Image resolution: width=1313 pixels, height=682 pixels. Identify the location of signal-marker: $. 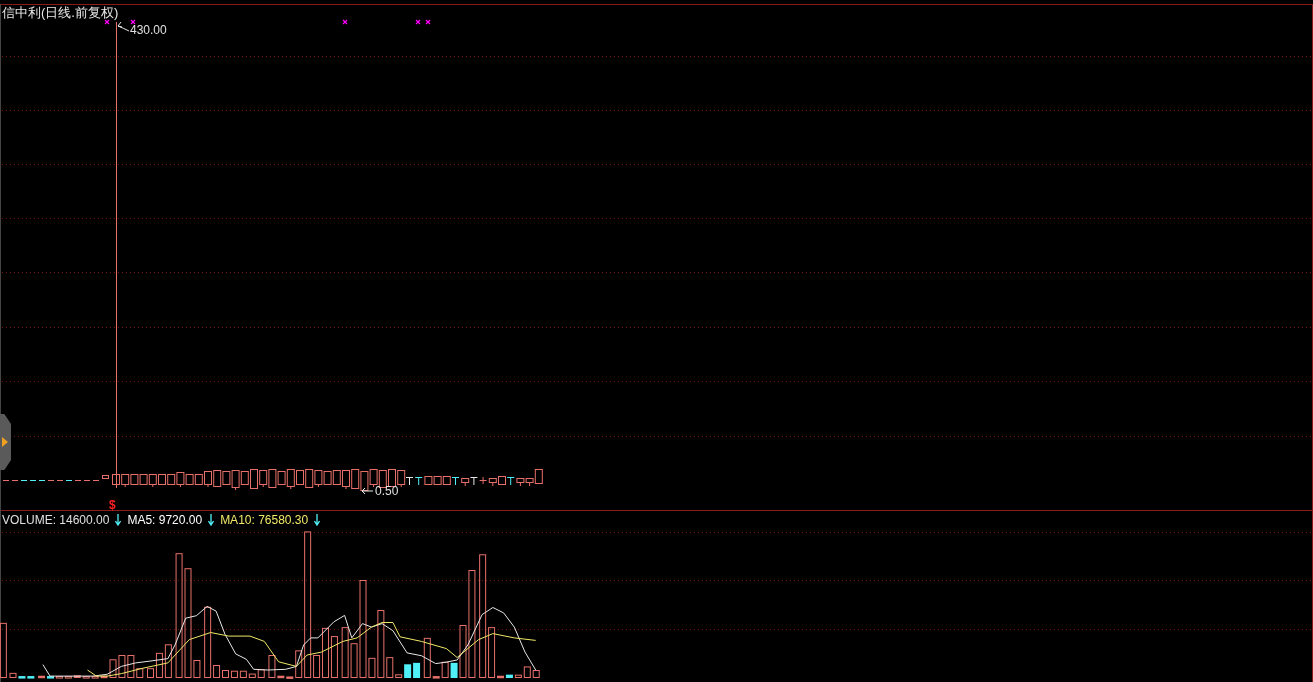
(112, 505).